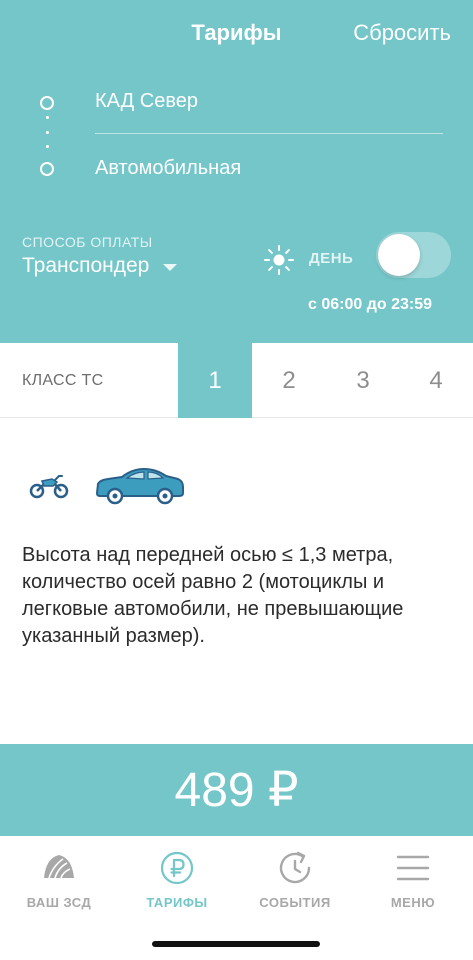  I want to click on tab-your-zsd: ВАШ ЗСД, so click(59, 880).